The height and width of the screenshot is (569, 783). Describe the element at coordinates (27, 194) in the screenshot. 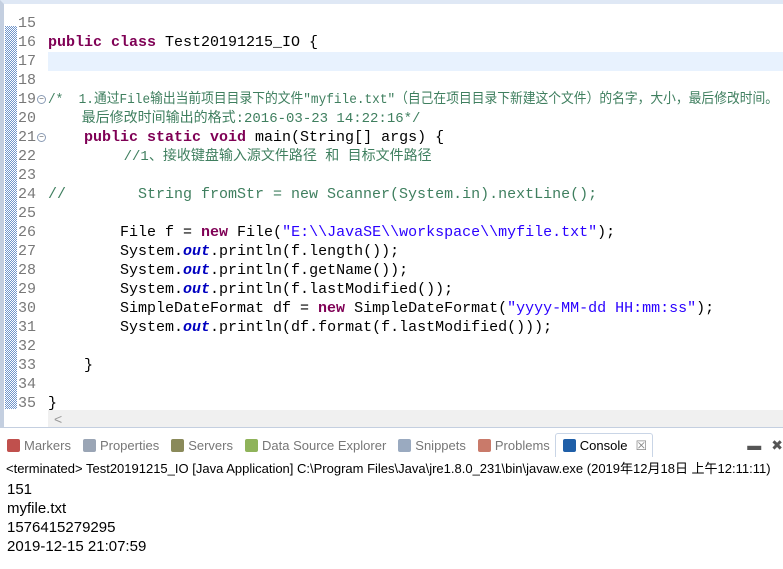

I see `line-number: 24` at that location.